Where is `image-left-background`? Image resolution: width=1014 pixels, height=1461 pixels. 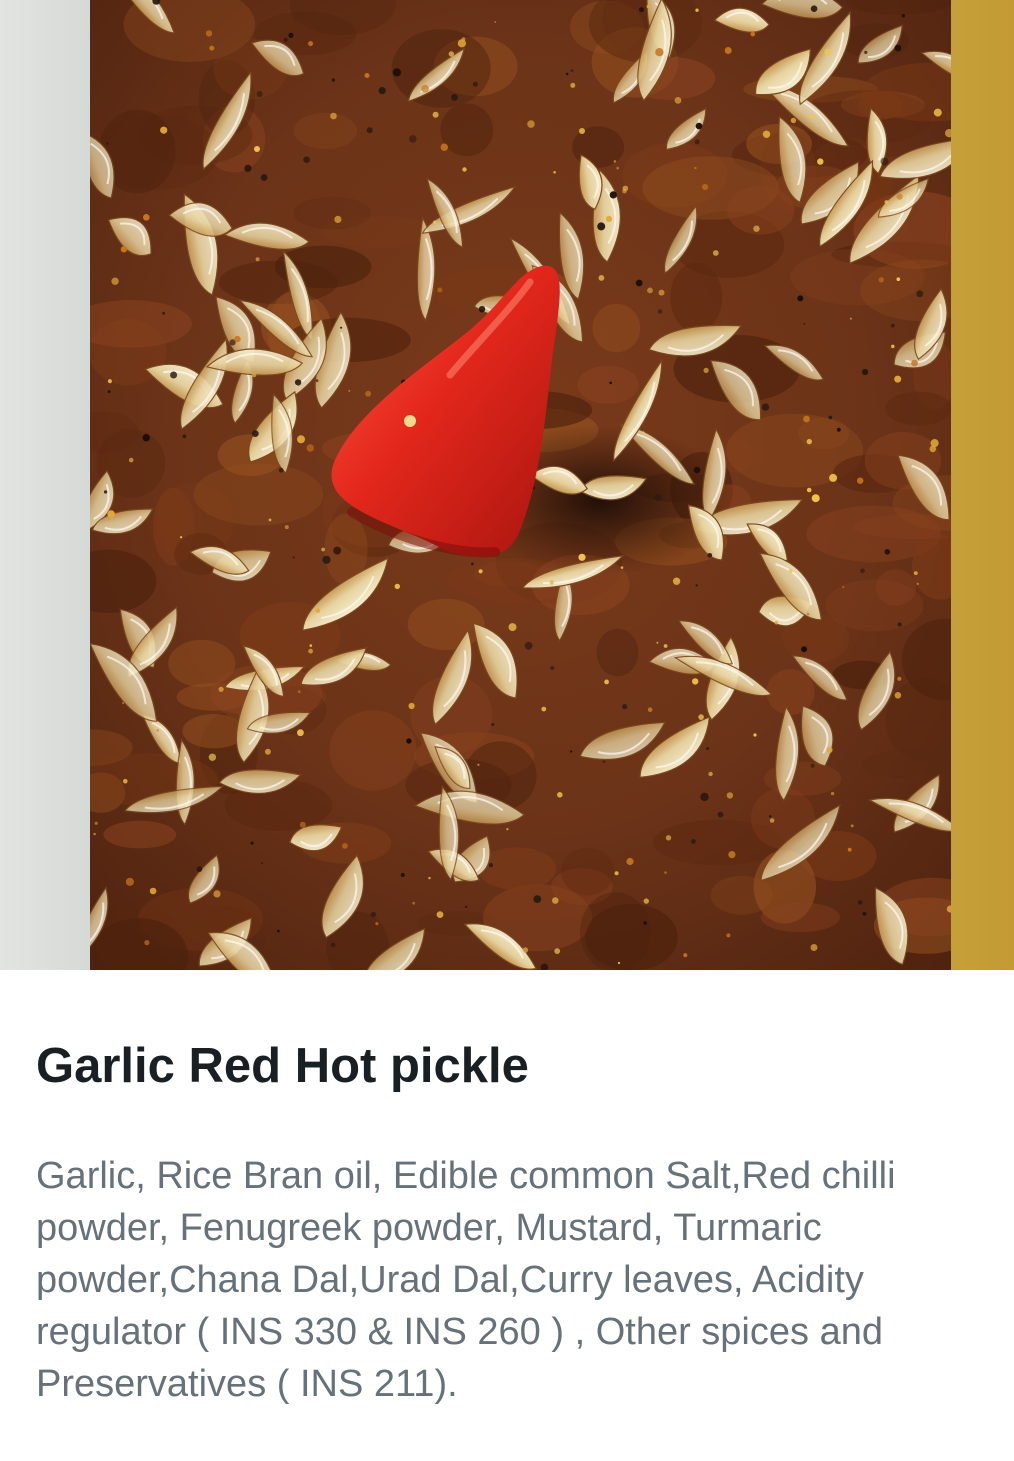
image-left-background is located at coordinates (45, 485).